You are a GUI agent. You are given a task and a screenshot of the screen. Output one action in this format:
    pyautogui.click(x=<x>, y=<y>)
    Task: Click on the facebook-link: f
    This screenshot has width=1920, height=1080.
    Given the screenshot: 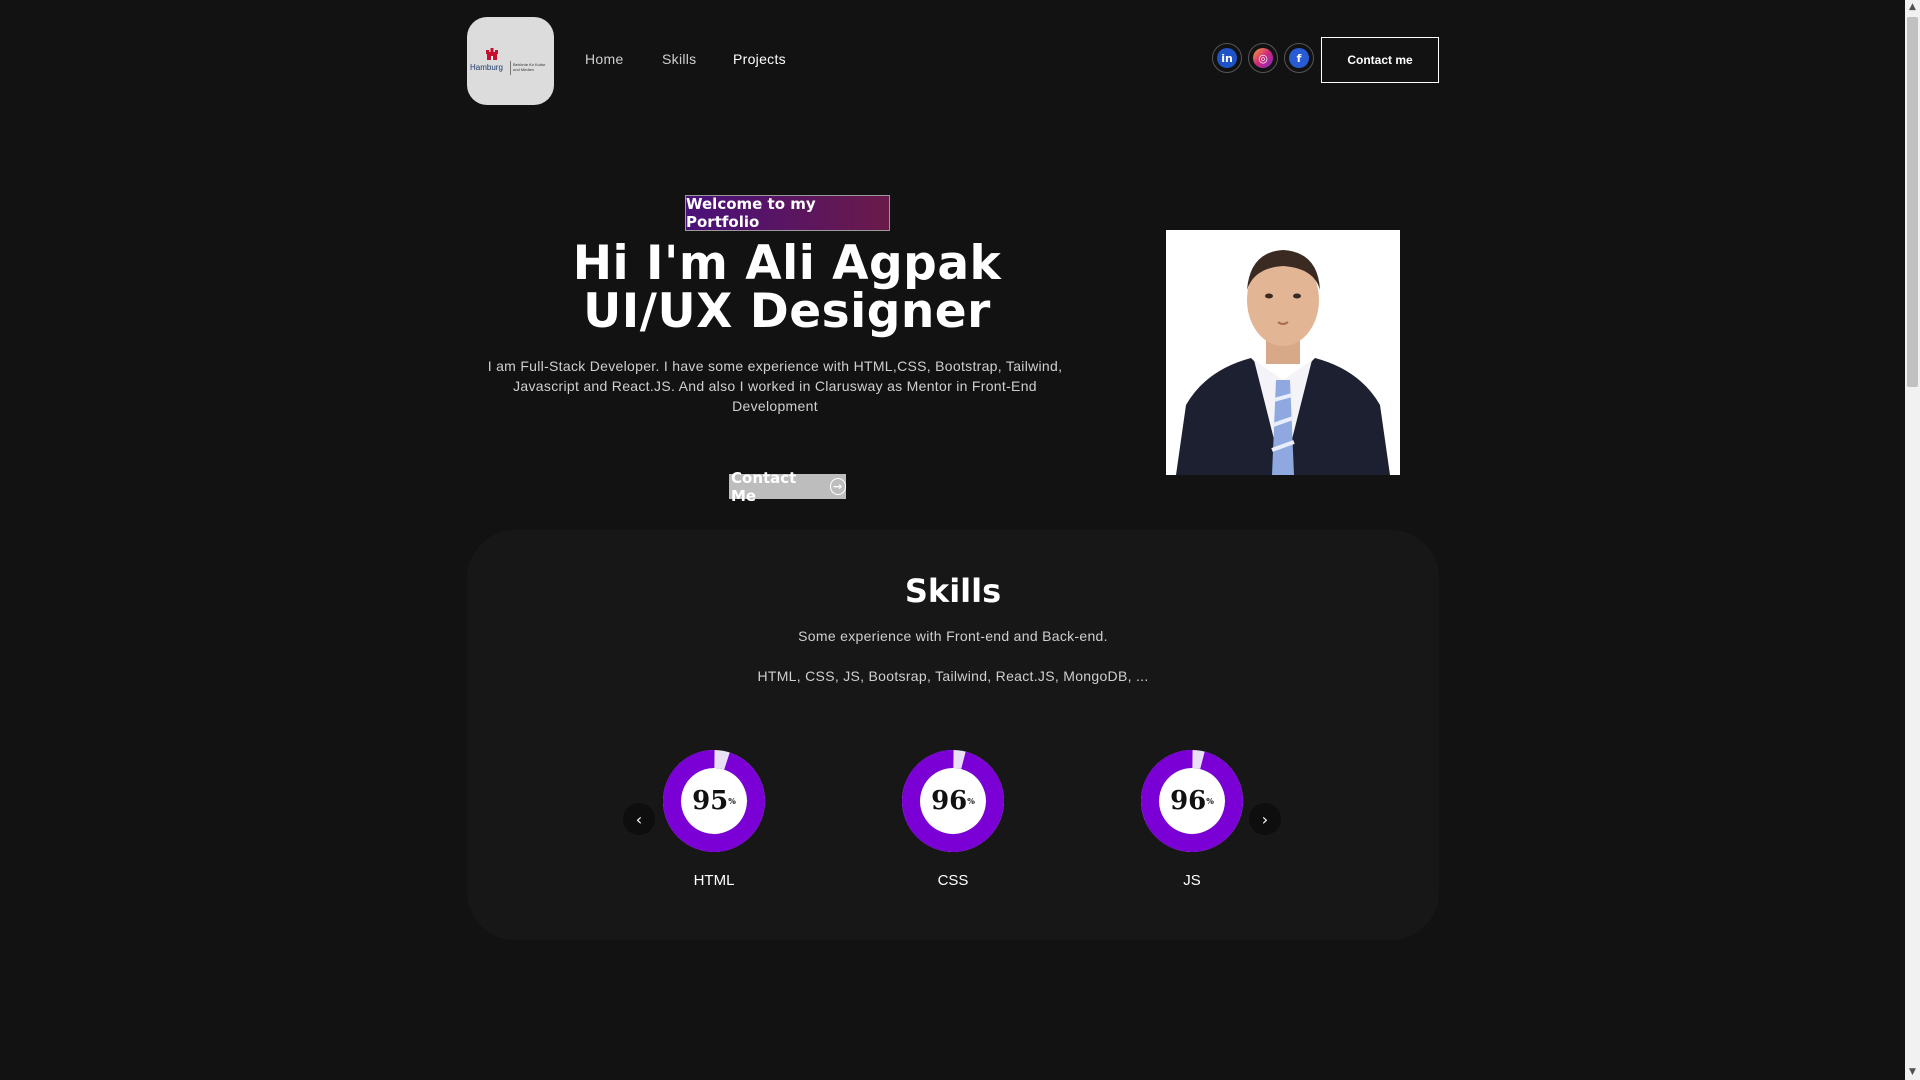 What is the action you would take?
    pyautogui.click(x=1299, y=58)
    